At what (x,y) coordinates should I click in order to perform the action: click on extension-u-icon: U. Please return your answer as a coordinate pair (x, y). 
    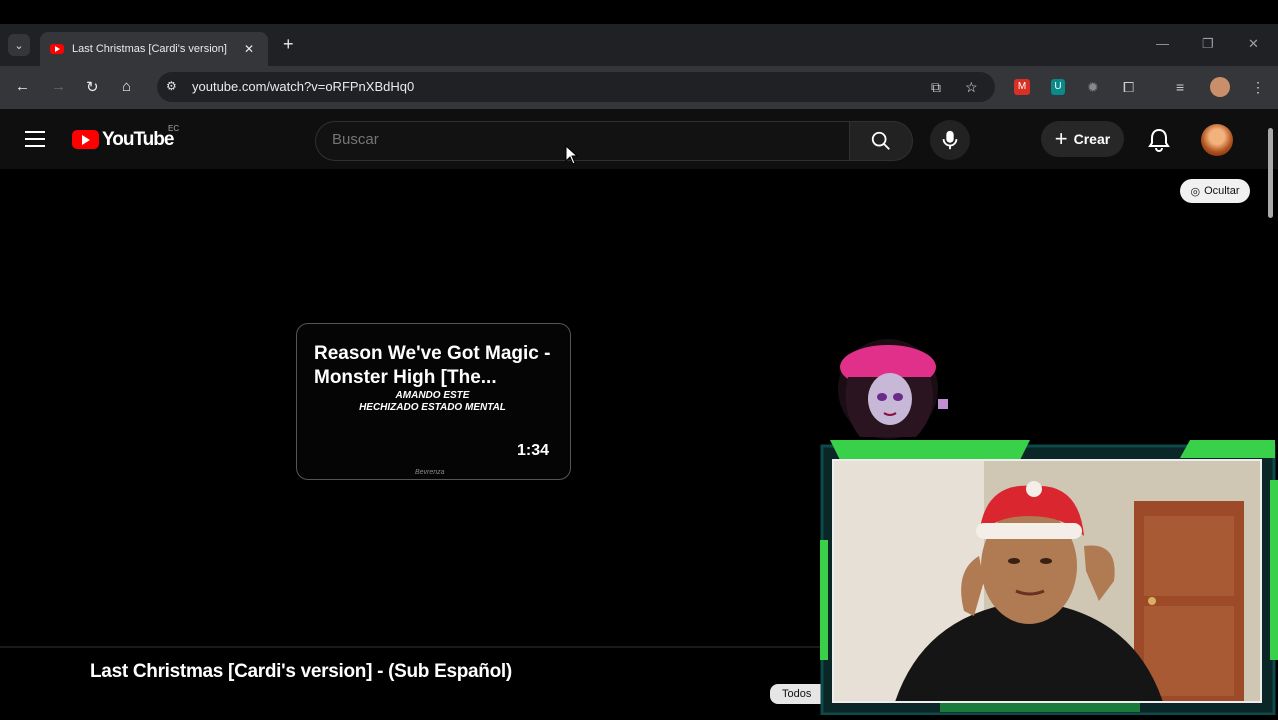
    Looking at the image, I should click on (1058, 87).